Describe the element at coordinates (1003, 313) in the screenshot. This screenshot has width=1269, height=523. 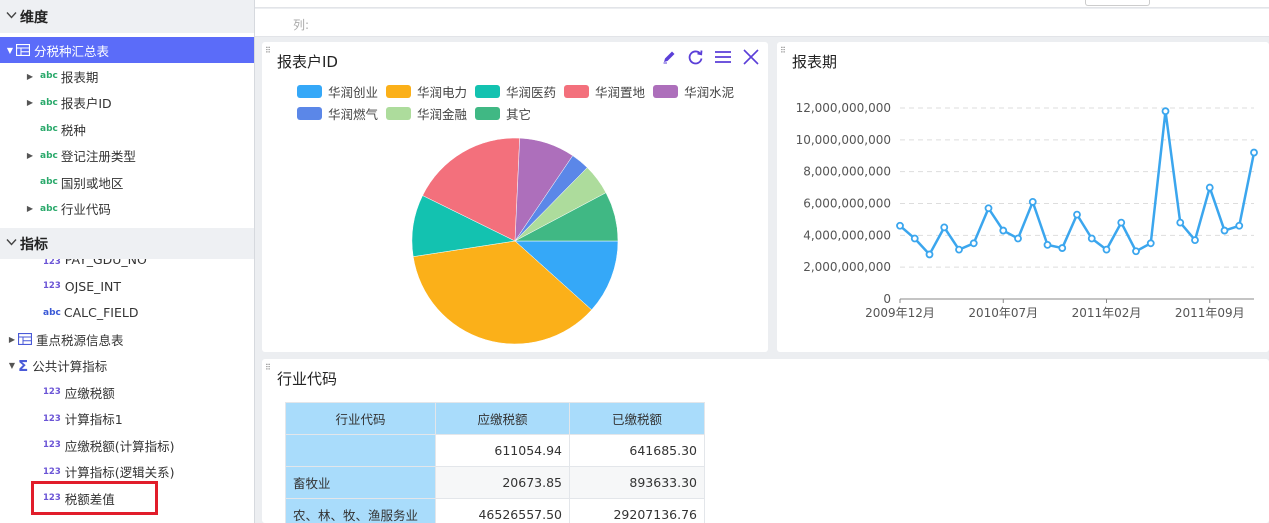
I see `x-tick-label: 2010年07月` at that location.